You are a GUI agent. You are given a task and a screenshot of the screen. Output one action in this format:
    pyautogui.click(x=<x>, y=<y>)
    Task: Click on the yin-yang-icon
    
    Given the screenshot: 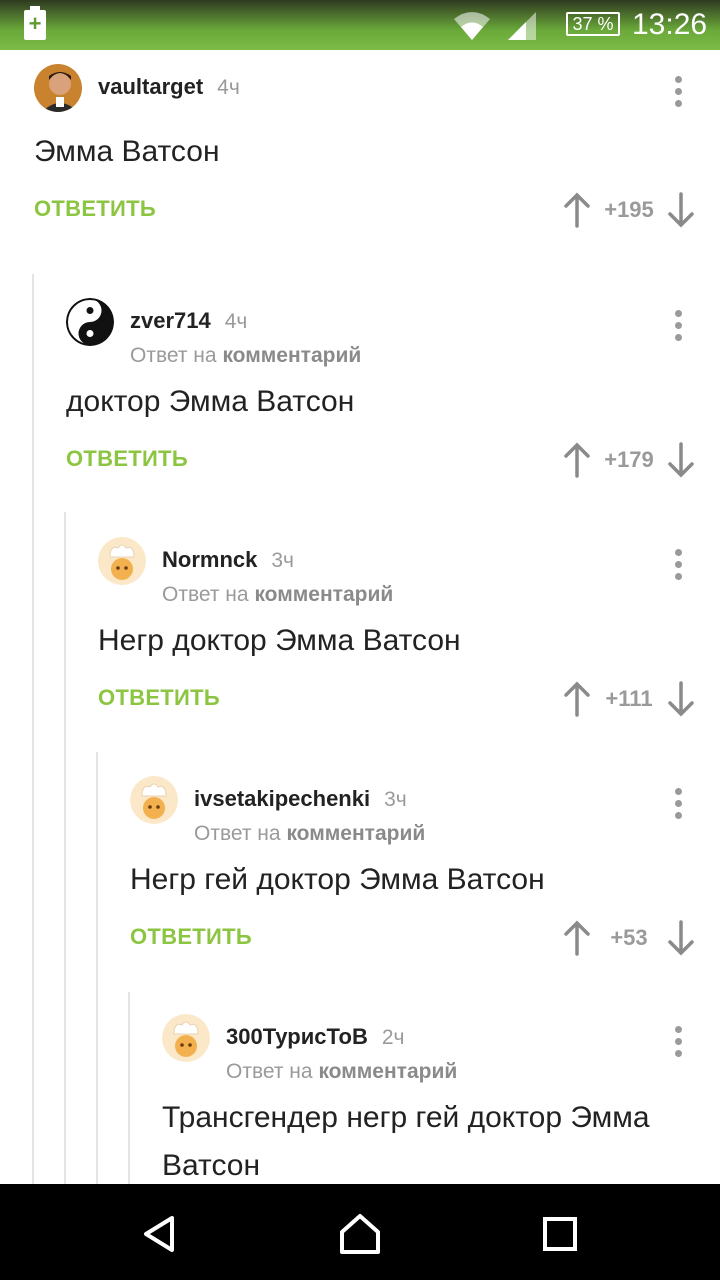 What is the action you would take?
    pyautogui.click(x=90, y=322)
    